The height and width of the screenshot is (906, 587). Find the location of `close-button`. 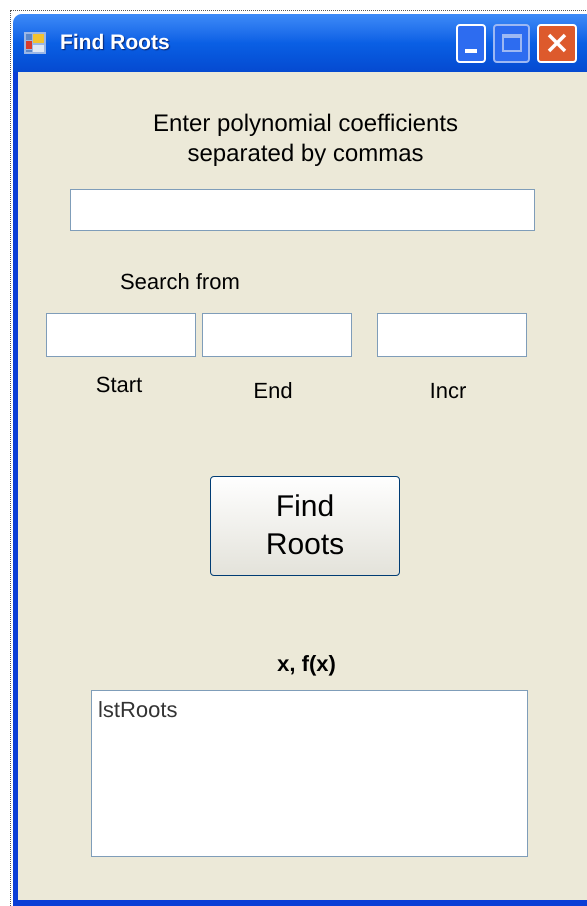

close-button is located at coordinates (557, 43).